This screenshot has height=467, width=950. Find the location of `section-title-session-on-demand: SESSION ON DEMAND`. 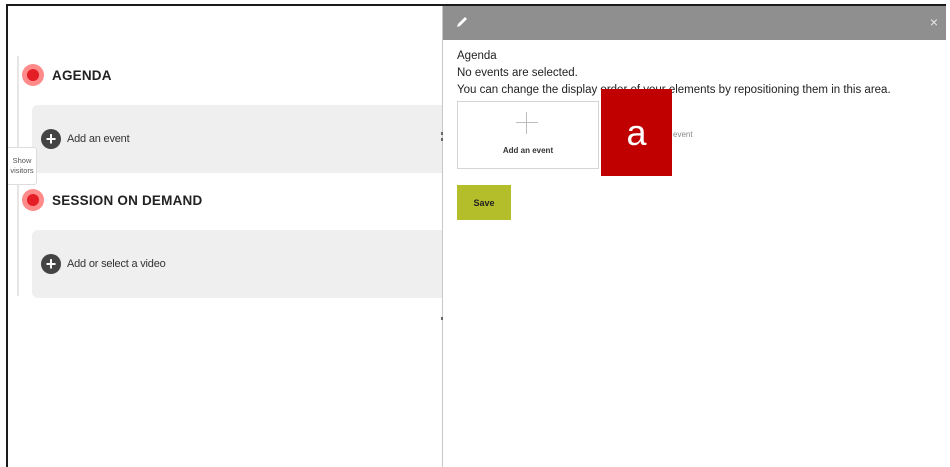

section-title-session-on-demand: SESSION ON DEMAND is located at coordinates (127, 200).